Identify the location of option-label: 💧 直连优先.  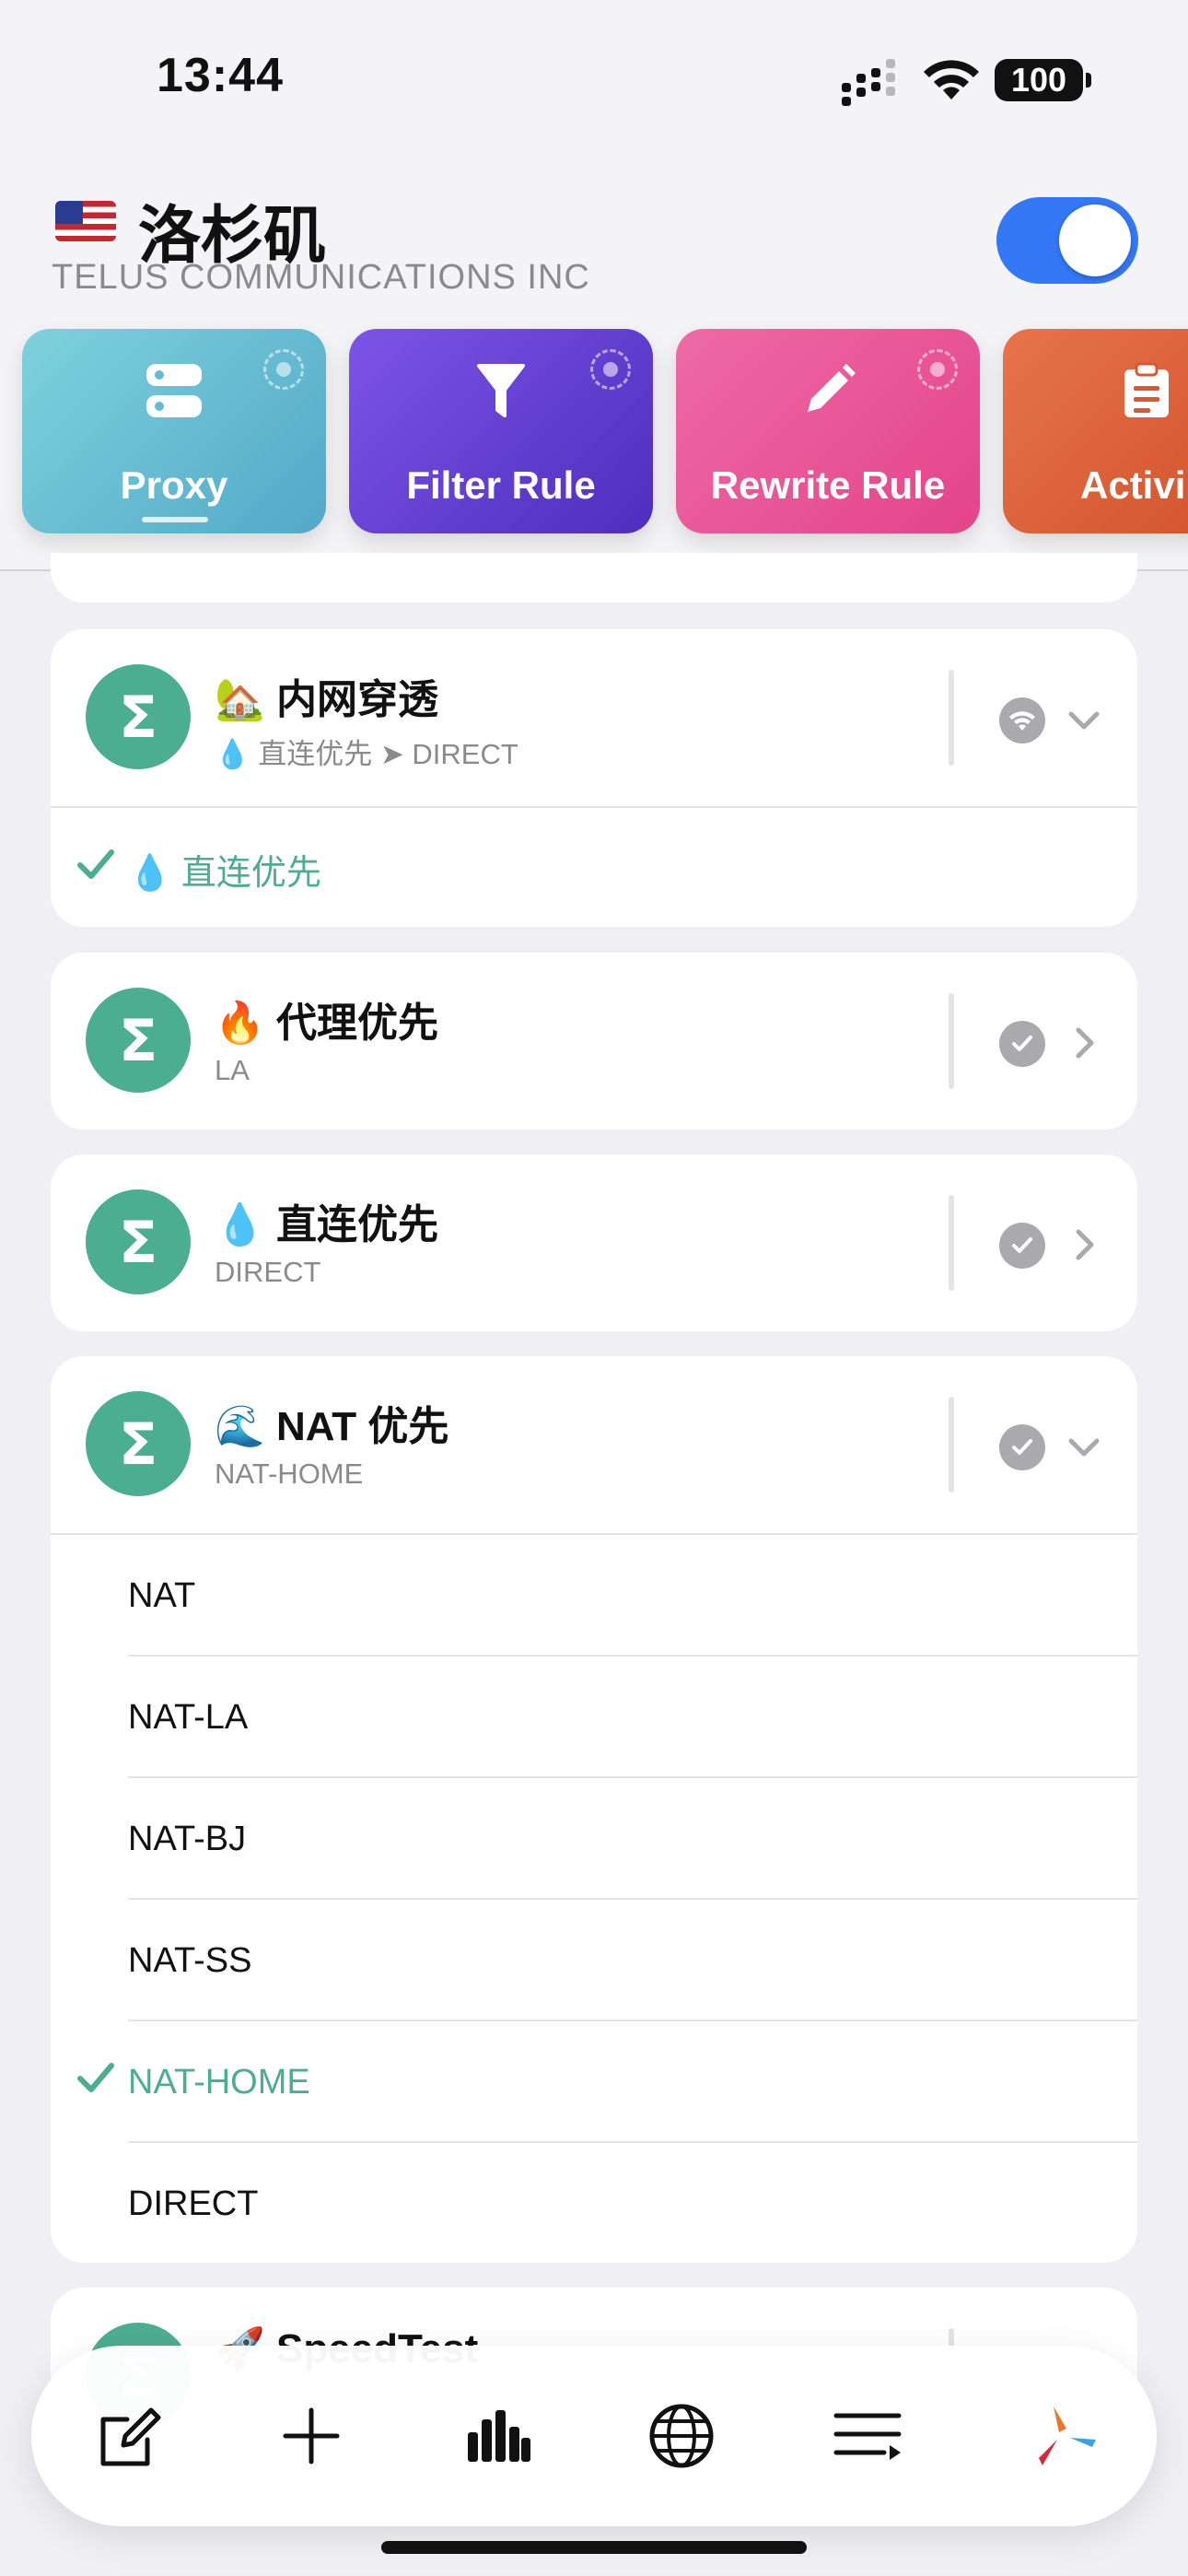
(224, 873).